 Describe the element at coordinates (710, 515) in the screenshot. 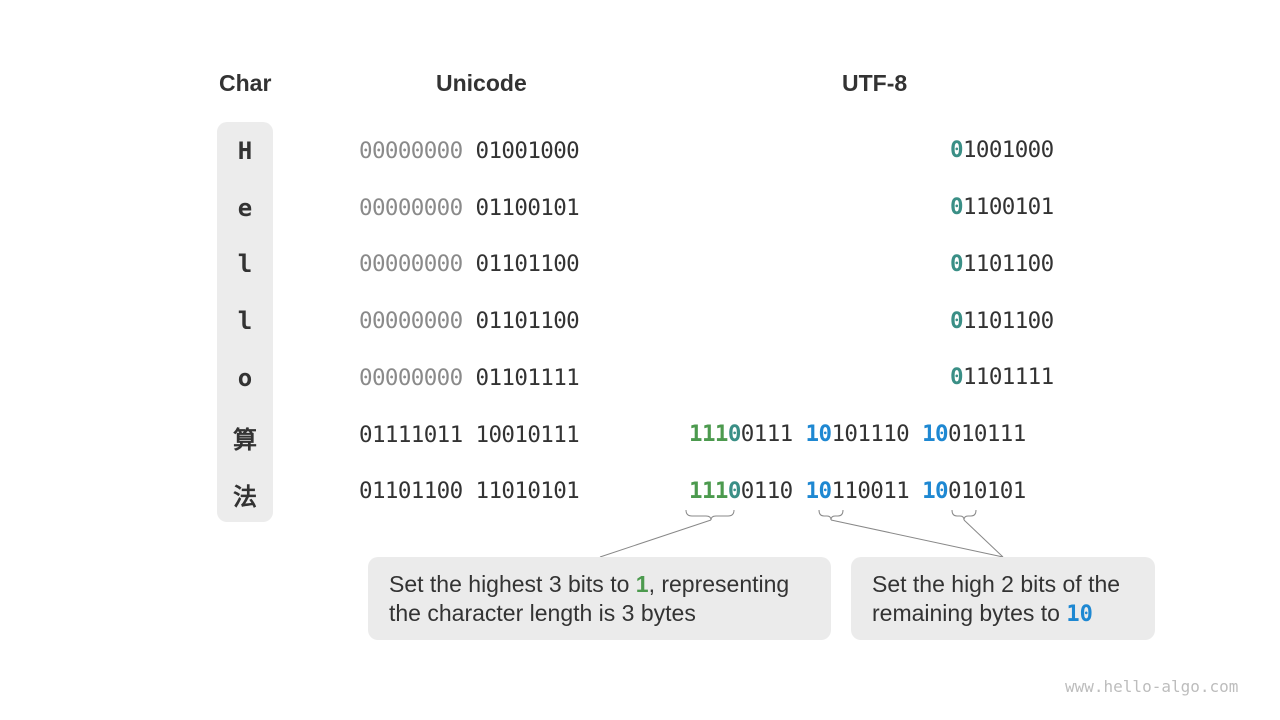

I see `brace-length-prefix` at that location.